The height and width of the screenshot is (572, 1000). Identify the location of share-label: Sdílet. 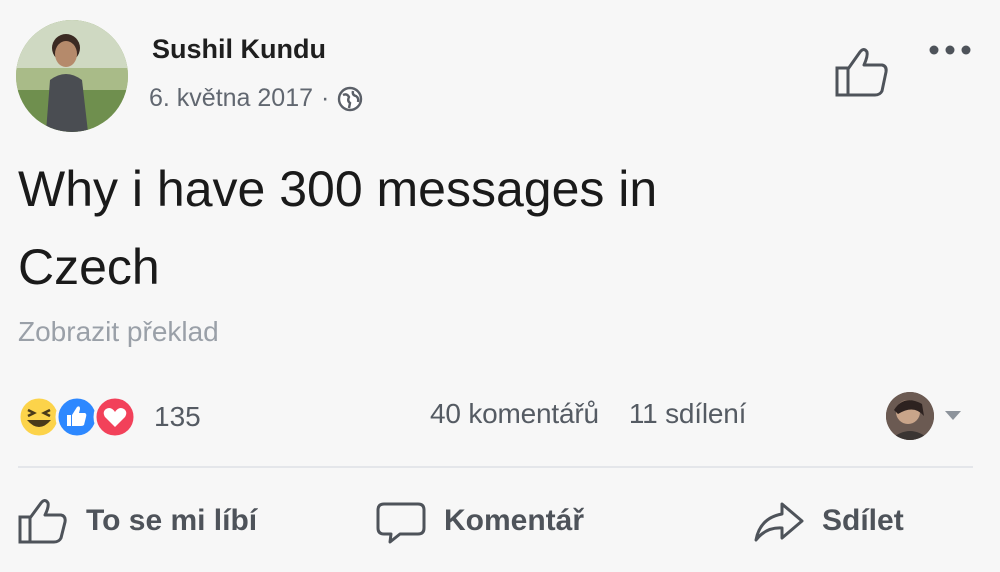
(863, 520).